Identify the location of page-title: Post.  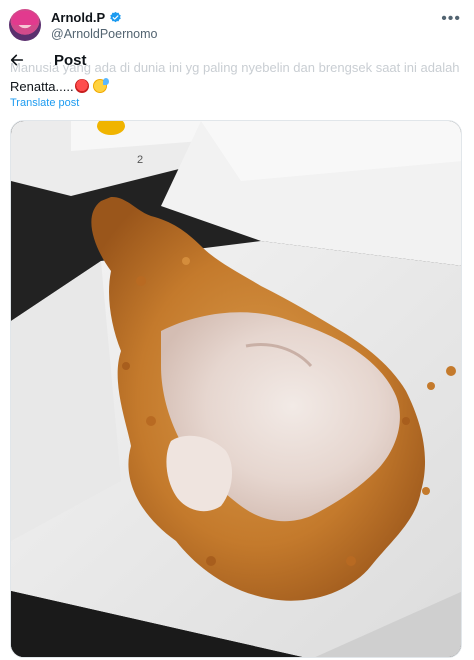
(70, 60).